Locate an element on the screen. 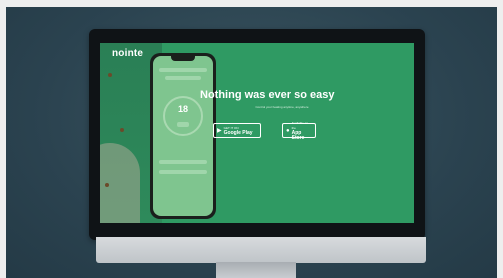  thermostat-mode-icon is located at coordinates (183, 124).